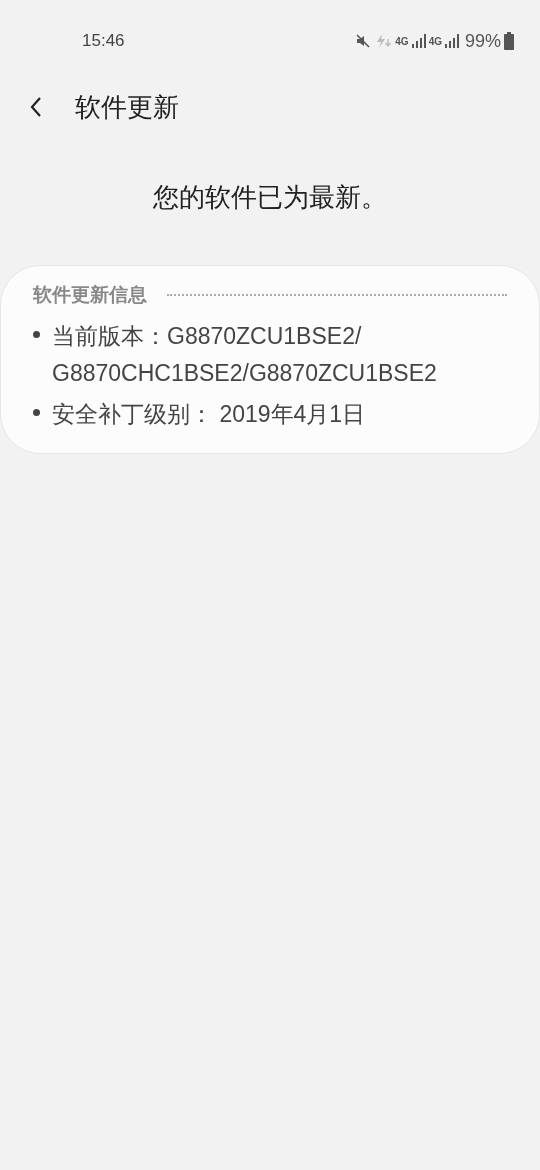 The width and height of the screenshot is (540, 1170). I want to click on battery-icon, so click(509, 41).